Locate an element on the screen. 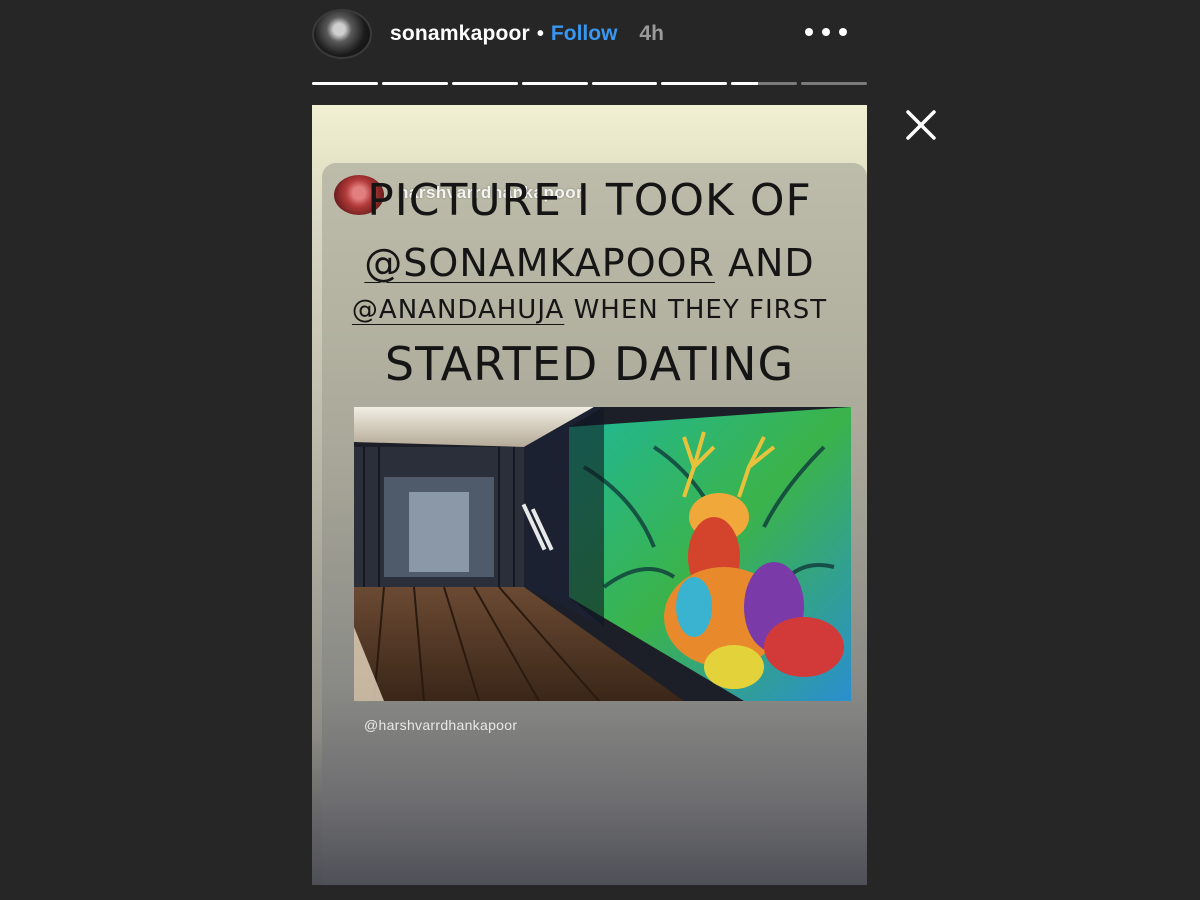 The height and width of the screenshot is (900, 1200). caption-line-1: PICTURE I TOOK OF is located at coordinates (589, 200).